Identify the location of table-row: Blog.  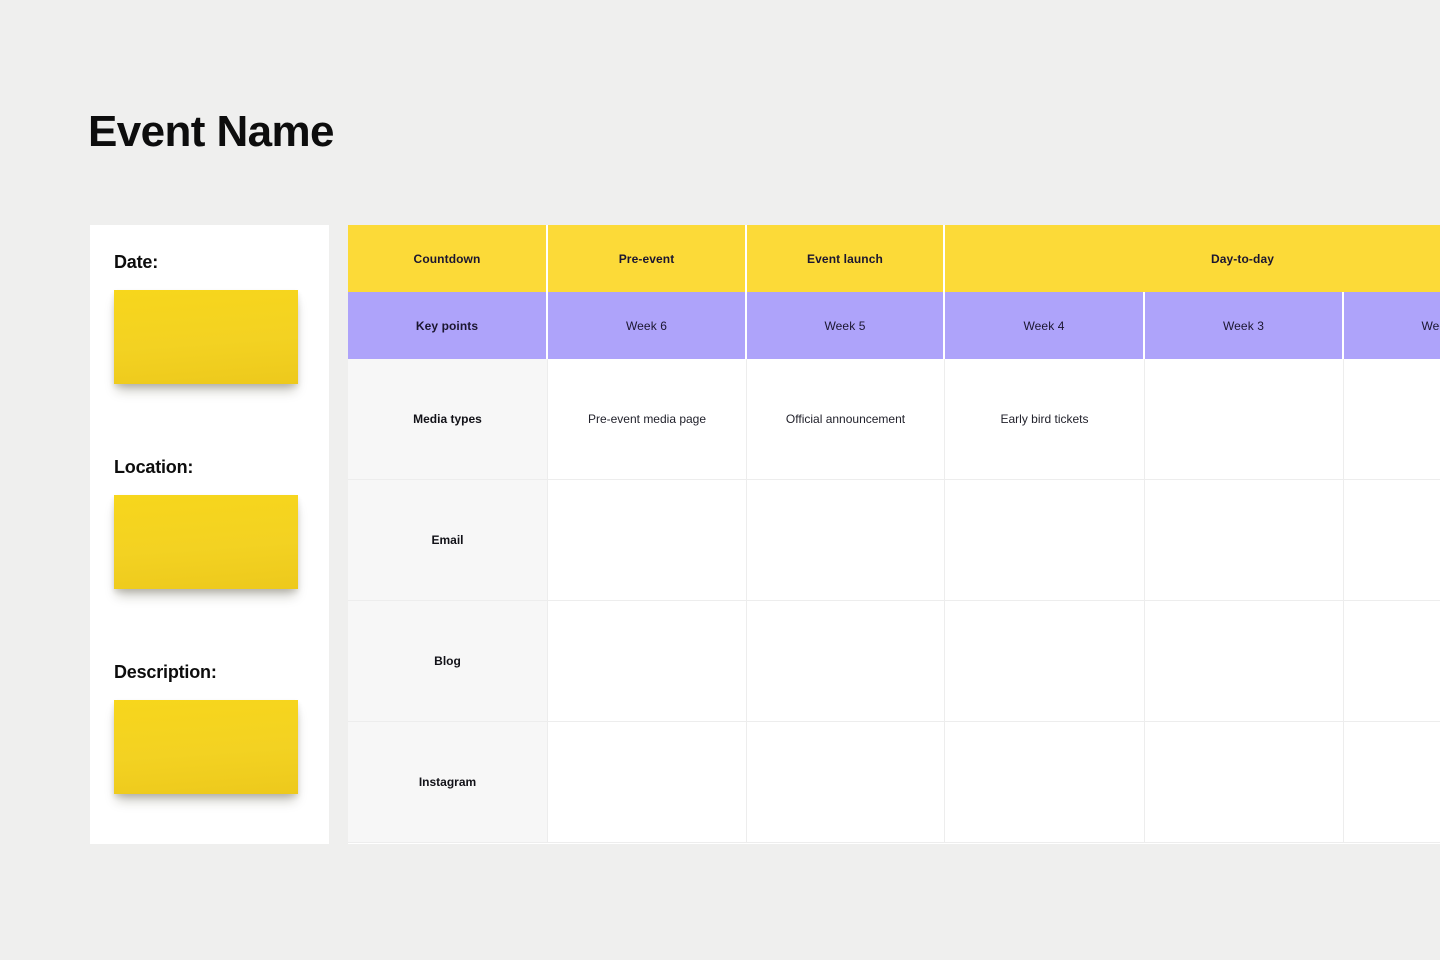
(894, 661).